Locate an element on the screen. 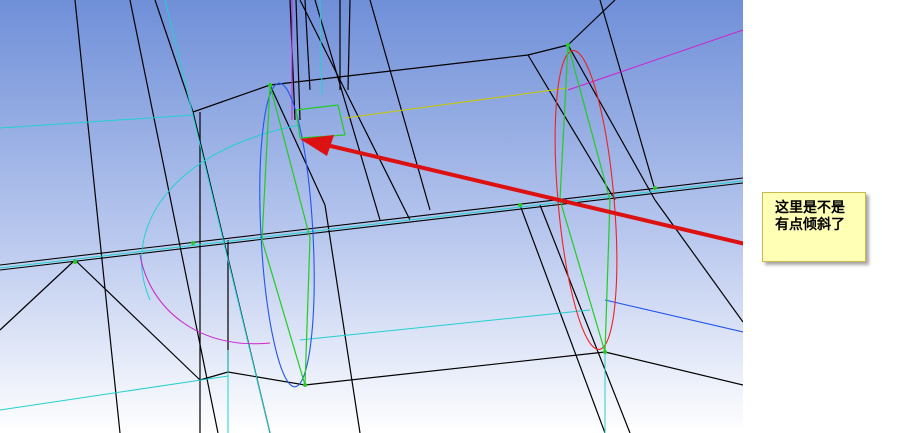 This screenshot has height=433, width=900. annotation-text: 这里是不是 有点倾斜了 is located at coordinates (810, 216).